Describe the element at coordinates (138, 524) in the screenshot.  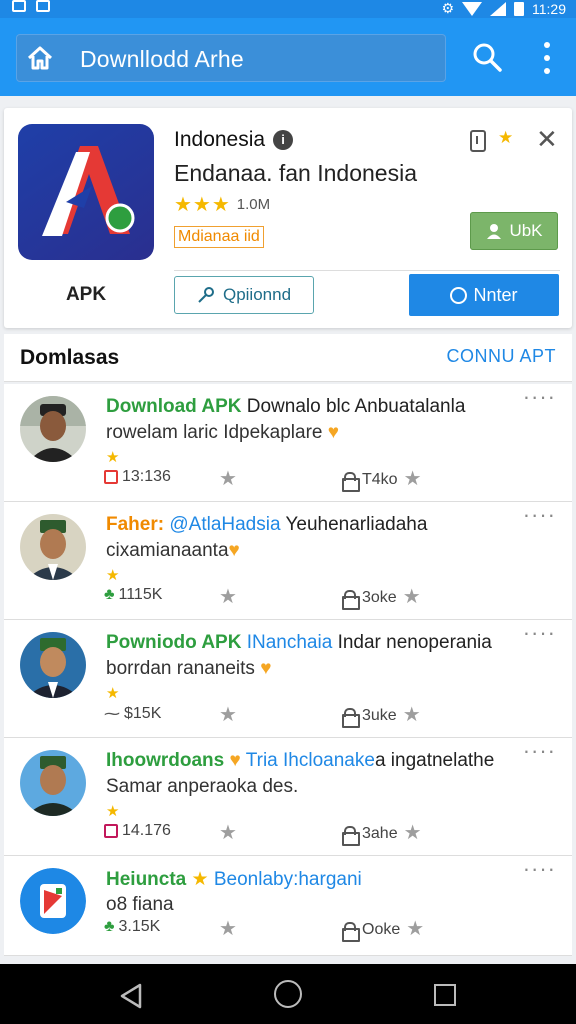
I see `item-highlight: Faher:` at that location.